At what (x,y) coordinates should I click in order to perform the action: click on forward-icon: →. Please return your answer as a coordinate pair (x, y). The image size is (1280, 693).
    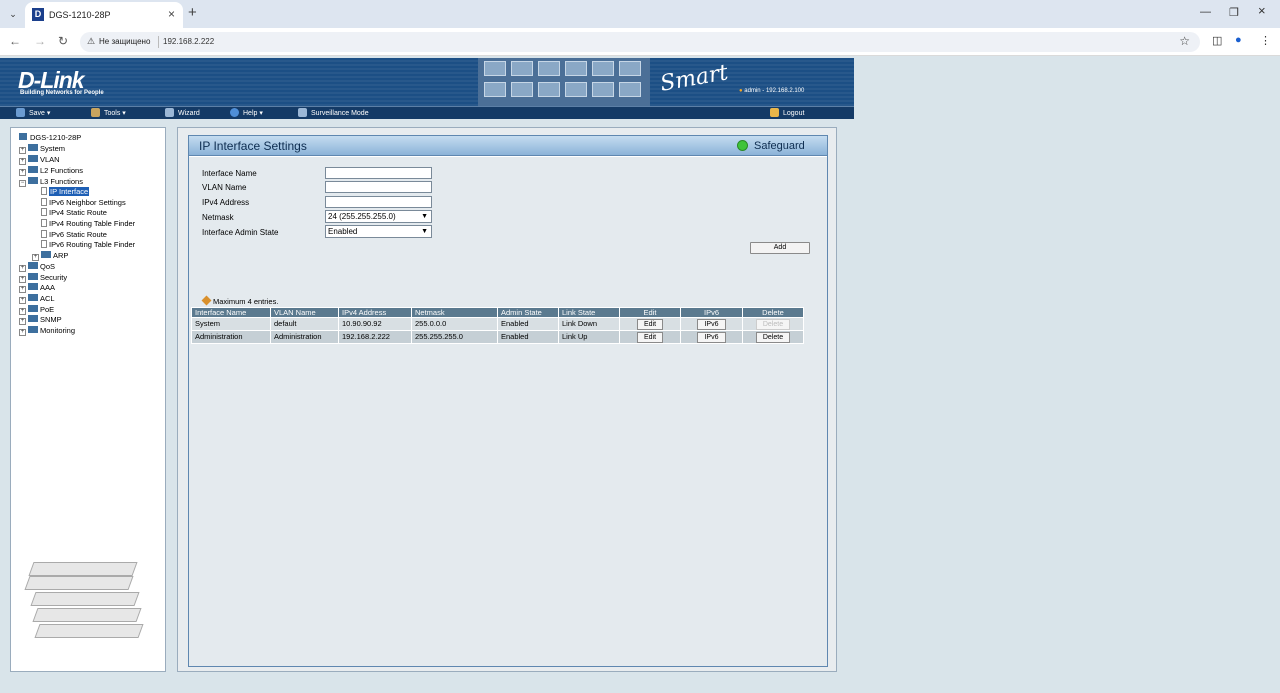
    Looking at the image, I should click on (40, 41).